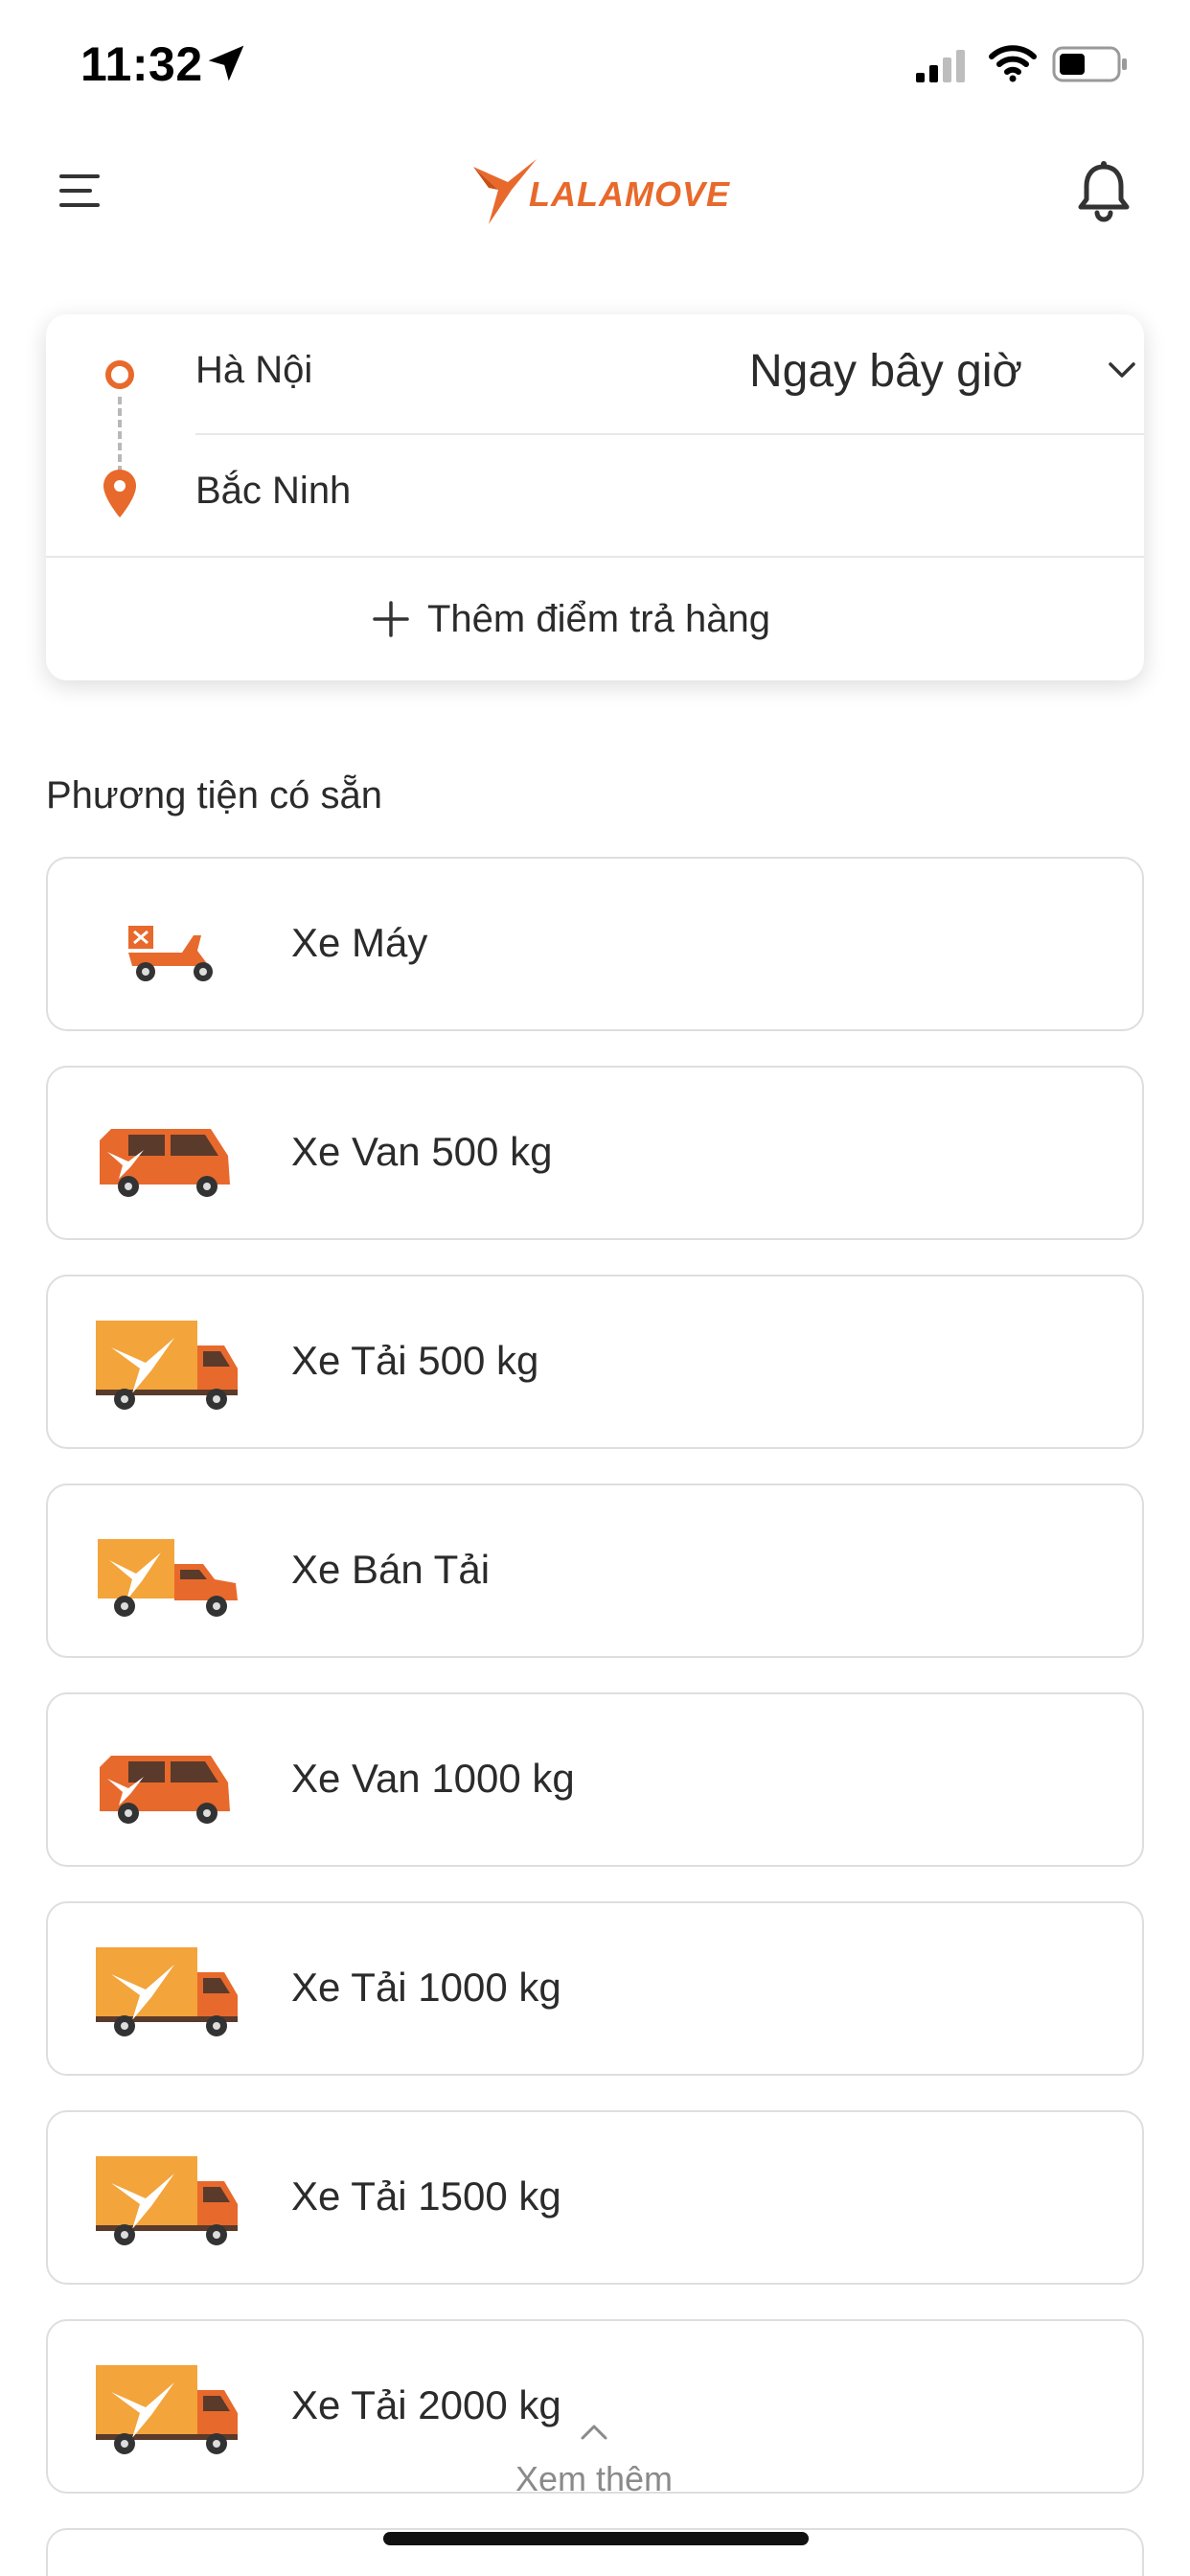  Describe the element at coordinates (596, 2538) in the screenshot. I see `home-indicator` at that location.